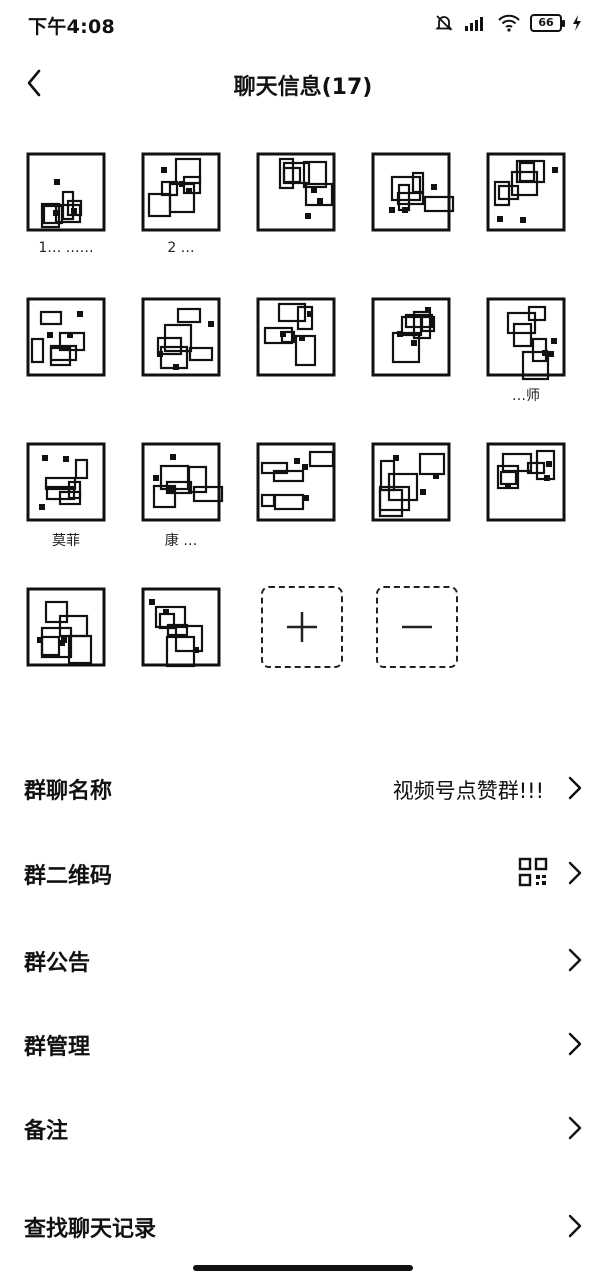  Describe the element at coordinates (303, 1268) in the screenshot. I see `home-indicator` at that location.